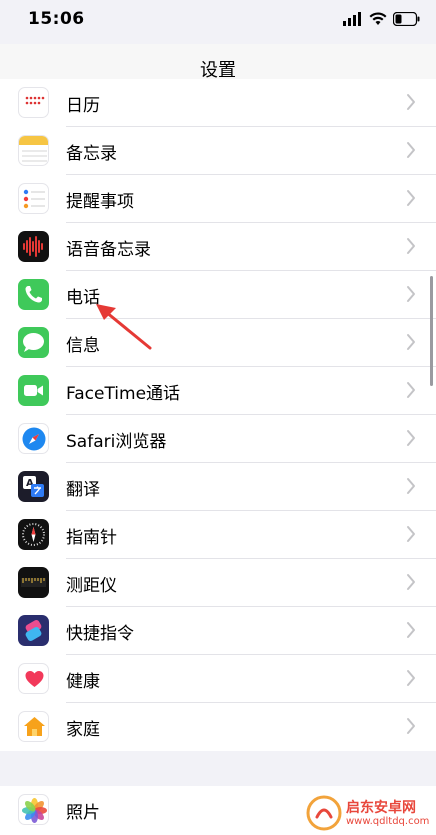  Describe the element at coordinates (116, 442) in the screenshot. I see `settings-row-label: Safari浏览器` at that location.